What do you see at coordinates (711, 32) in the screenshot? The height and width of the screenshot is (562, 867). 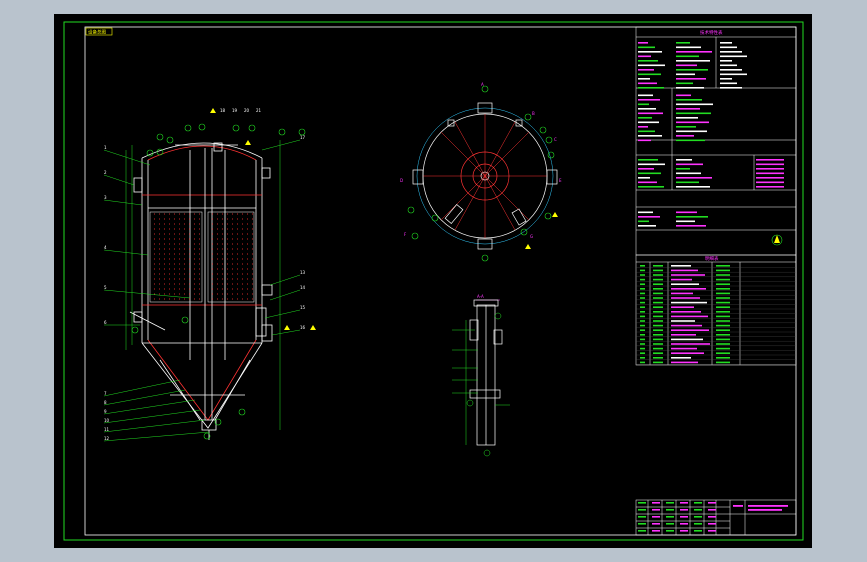 I see `tech-spec-header: 技术特性表` at bounding box center [711, 32].